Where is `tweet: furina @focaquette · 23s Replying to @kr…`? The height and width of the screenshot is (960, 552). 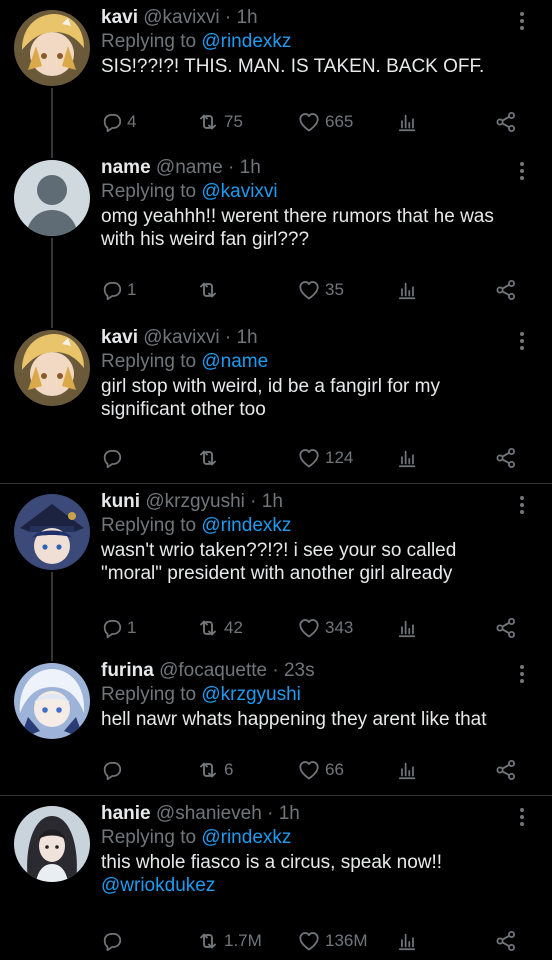 tweet: furina @focaquette · 23s Replying to @kr… is located at coordinates (276, 724).